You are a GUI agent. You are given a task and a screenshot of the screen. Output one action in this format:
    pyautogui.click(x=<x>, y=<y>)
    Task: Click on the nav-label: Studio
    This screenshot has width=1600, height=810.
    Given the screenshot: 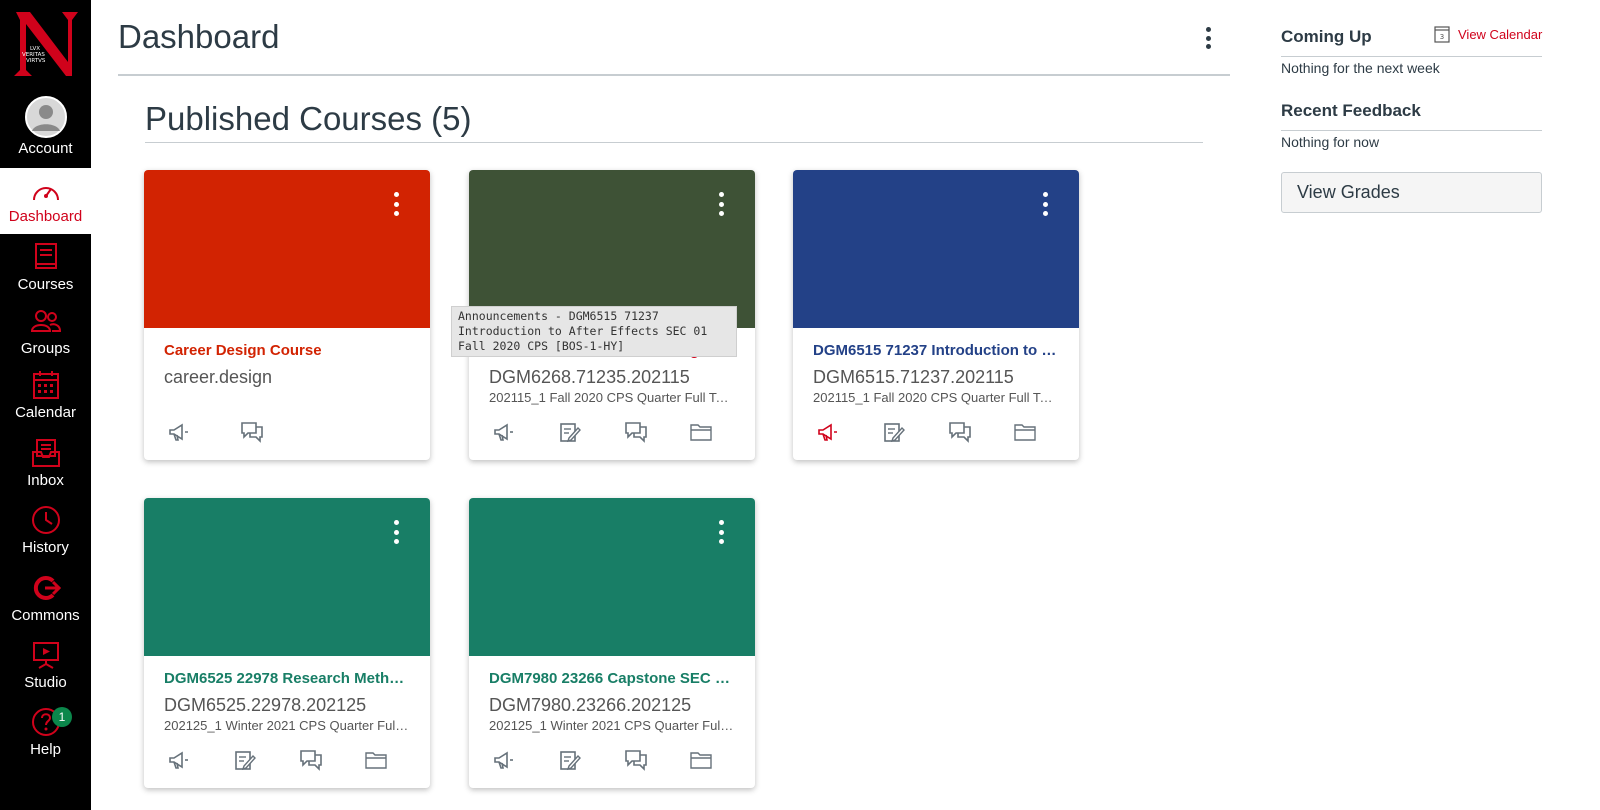 What is the action you would take?
    pyautogui.click(x=45, y=682)
    